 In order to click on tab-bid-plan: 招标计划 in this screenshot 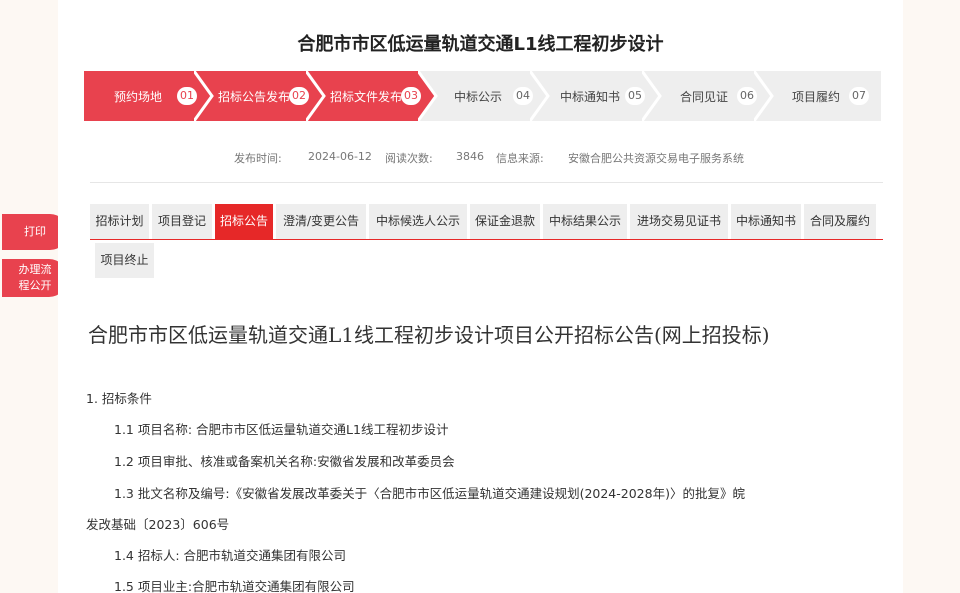, I will do `click(119, 221)`.